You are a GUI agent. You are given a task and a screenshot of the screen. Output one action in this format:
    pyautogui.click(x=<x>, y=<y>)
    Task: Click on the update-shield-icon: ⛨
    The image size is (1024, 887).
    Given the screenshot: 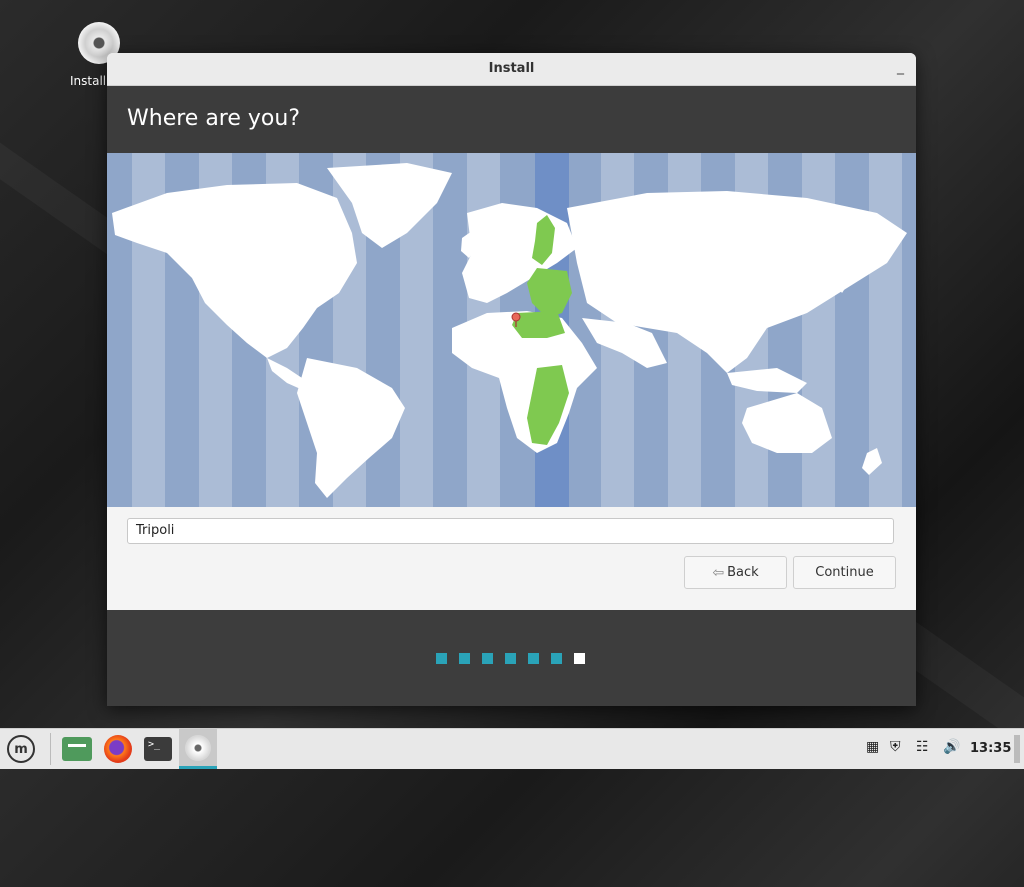 What is the action you would take?
    pyautogui.click(x=895, y=747)
    